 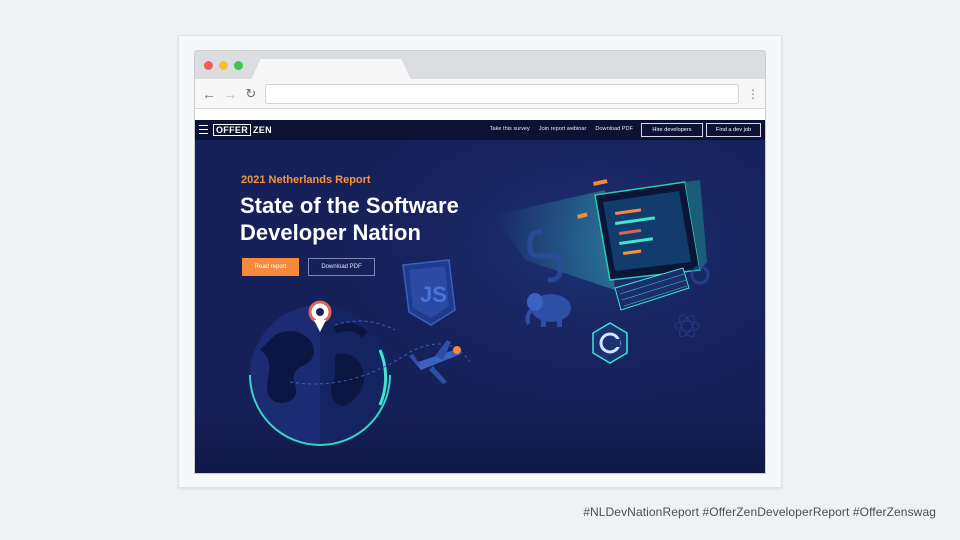 I want to click on hire-developers-button: Hire developers, so click(x=672, y=130).